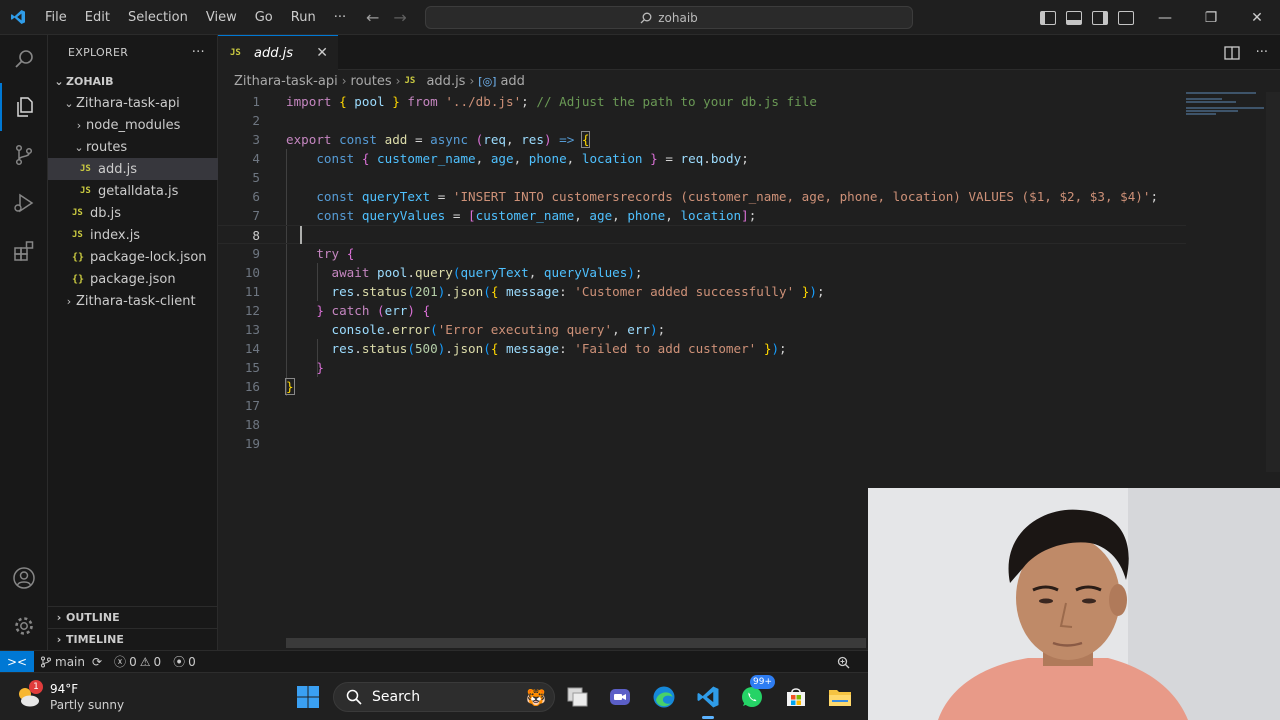  Describe the element at coordinates (620, 697) in the screenshot. I see `teams-meet-icon` at that location.